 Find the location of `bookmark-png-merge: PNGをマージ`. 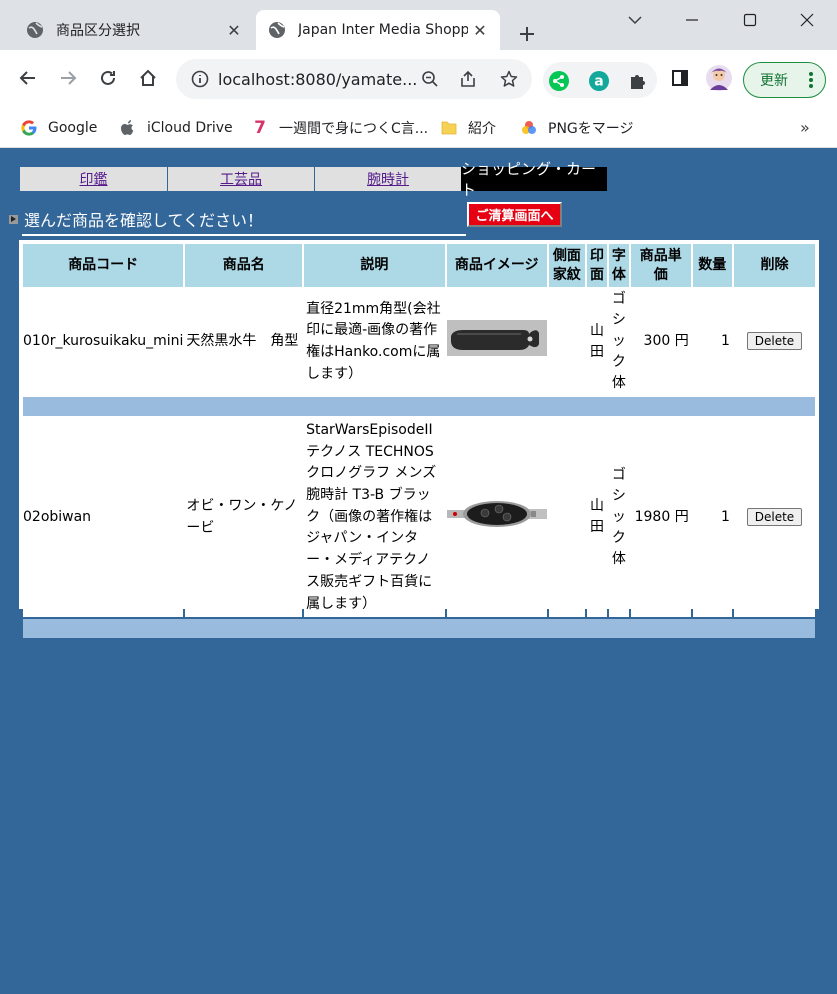

bookmark-png-merge: PNGをマージ is located at coordinates (576, 128).